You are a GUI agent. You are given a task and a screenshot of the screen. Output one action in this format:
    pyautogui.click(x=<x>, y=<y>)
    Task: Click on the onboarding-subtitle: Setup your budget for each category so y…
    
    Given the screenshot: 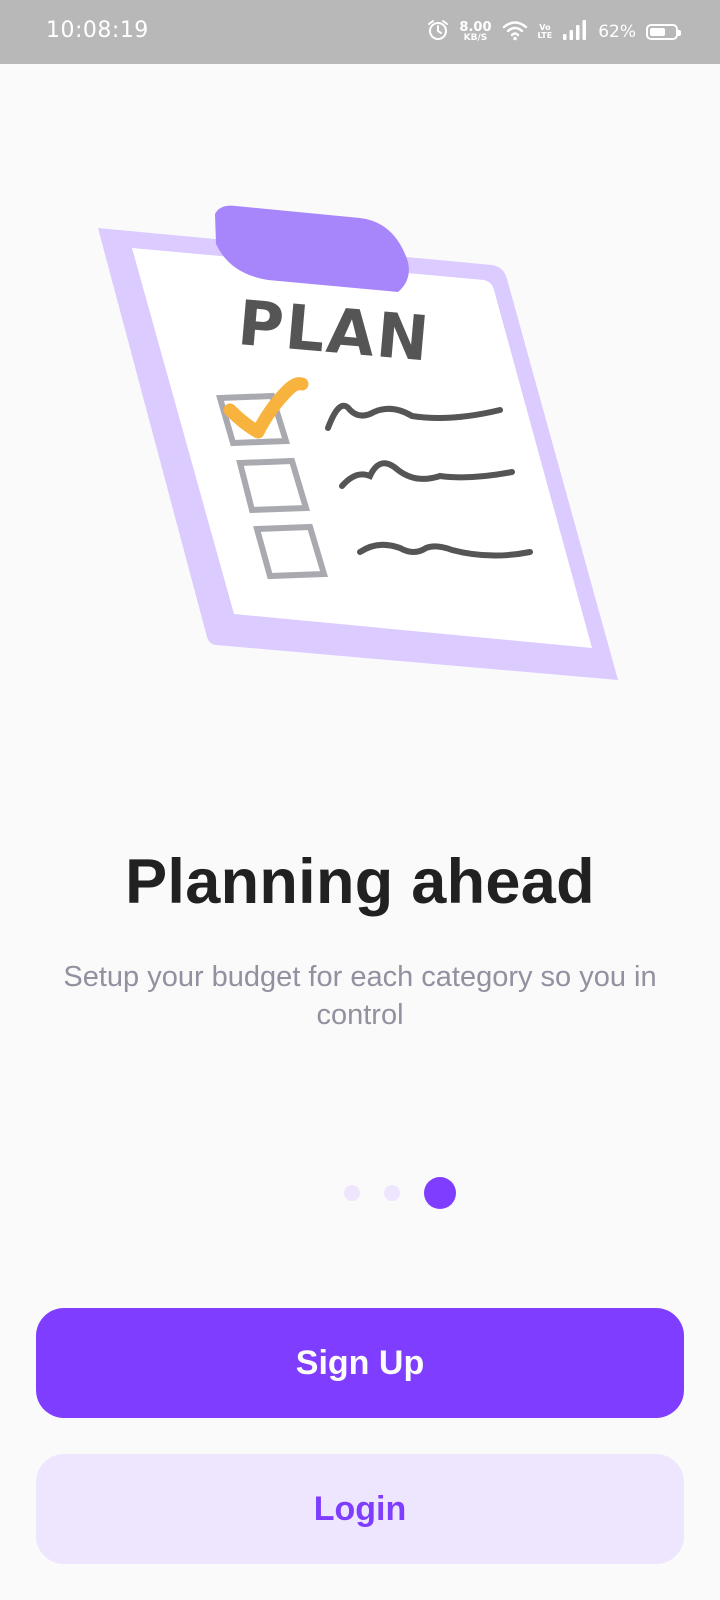 What is the action you would take?
    pyautogui.click(x=360, y=996)
    